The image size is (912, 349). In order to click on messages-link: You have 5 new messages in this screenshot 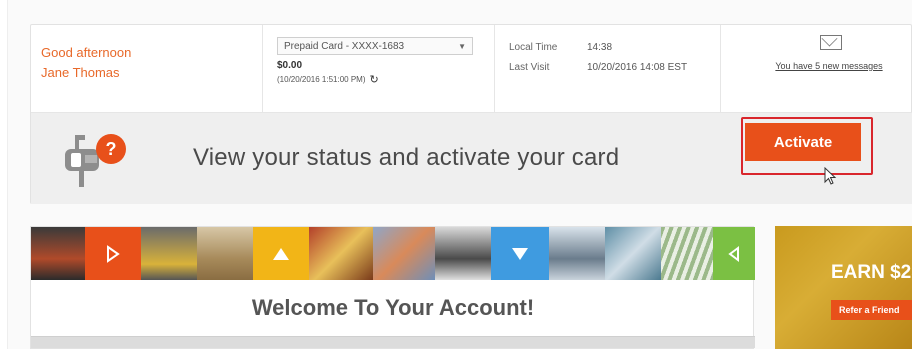, I will do `click(828, 66)`.